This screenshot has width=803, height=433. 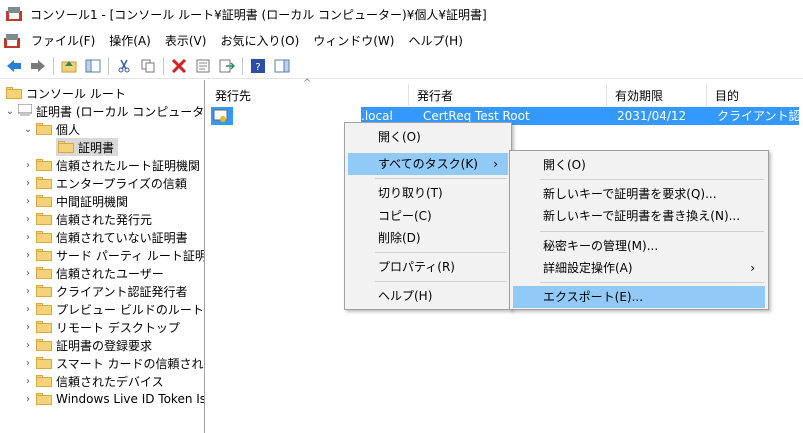 I want to click on action-pane-icon, so click(x=282, y=66).